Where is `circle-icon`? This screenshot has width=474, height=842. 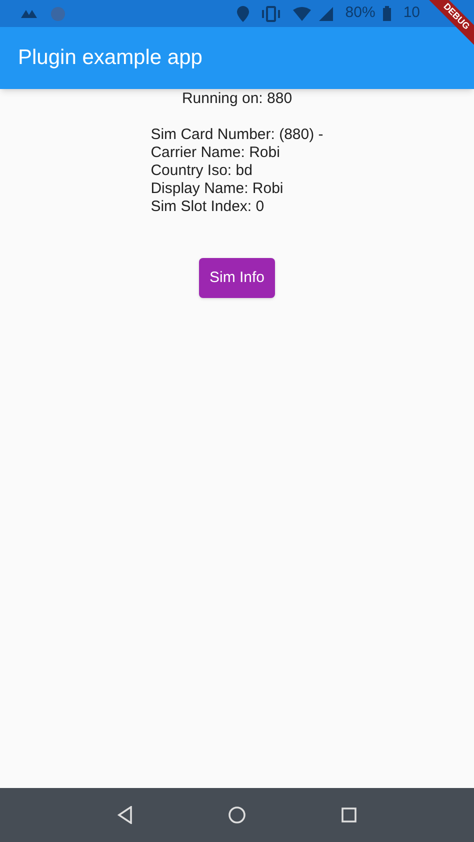
circle-icon is located at coordinates (58, 14).